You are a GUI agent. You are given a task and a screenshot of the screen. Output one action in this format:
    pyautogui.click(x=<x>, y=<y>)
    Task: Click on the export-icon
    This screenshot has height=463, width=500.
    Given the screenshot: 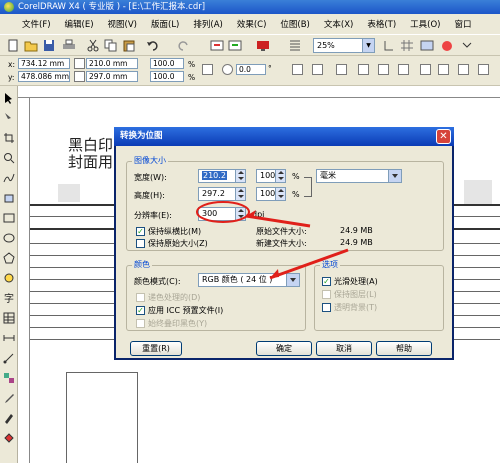 What is the action you would take?
    pyautogui.click(x=235, y=45)
    